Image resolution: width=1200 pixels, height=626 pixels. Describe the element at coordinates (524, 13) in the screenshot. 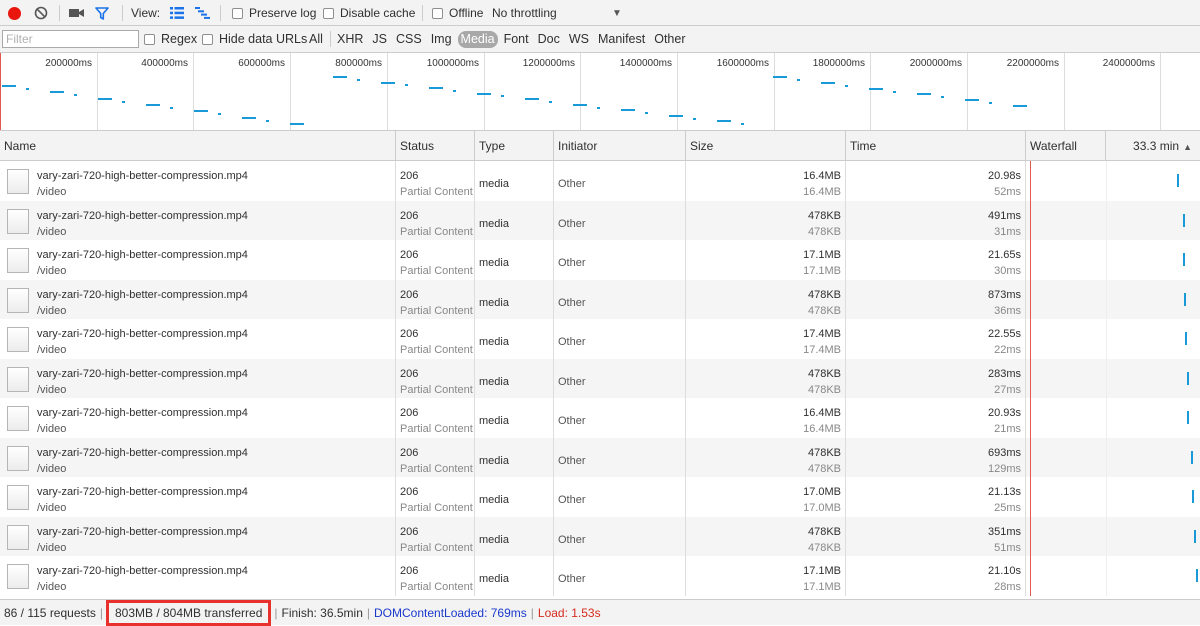

I see `throttling-select: No throttling` at that location.